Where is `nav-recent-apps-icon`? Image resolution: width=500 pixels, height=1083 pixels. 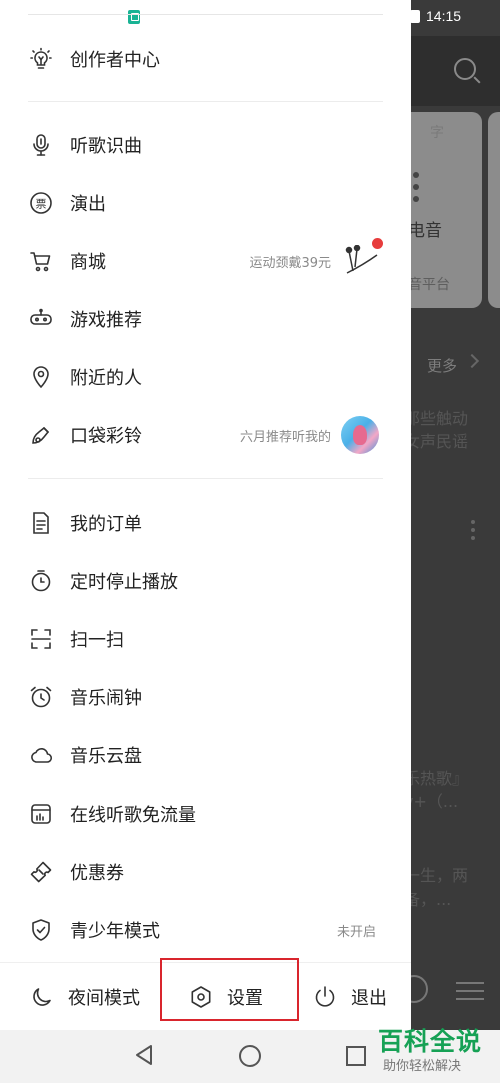 nav-recent-apps-icon is located at coordinates (356, 1056).